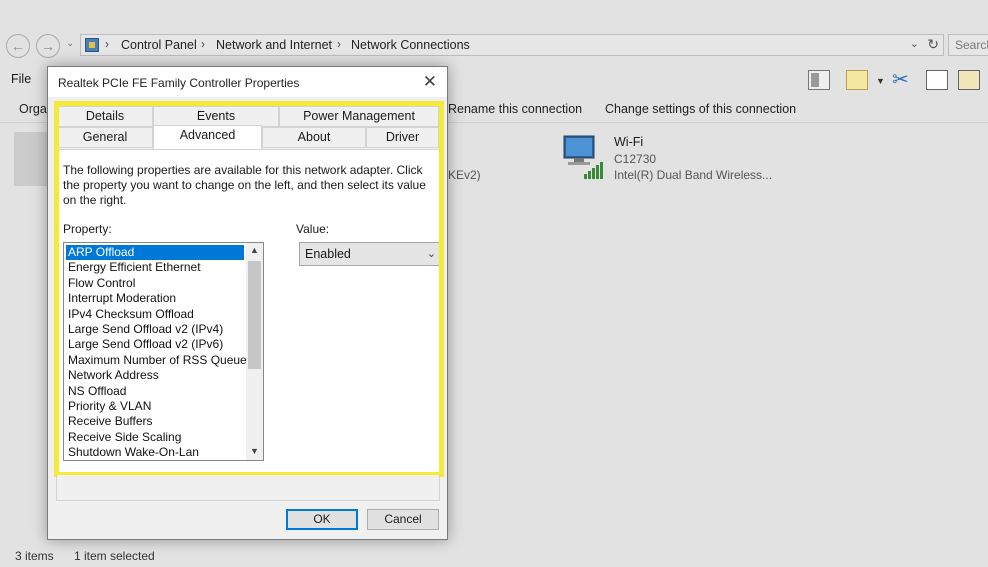 The image size is (988, 567). What do you see at coordinates (403, 519) in the screenshot?
I see `cancel-button: Cancel` at bounding box center [403, 519].